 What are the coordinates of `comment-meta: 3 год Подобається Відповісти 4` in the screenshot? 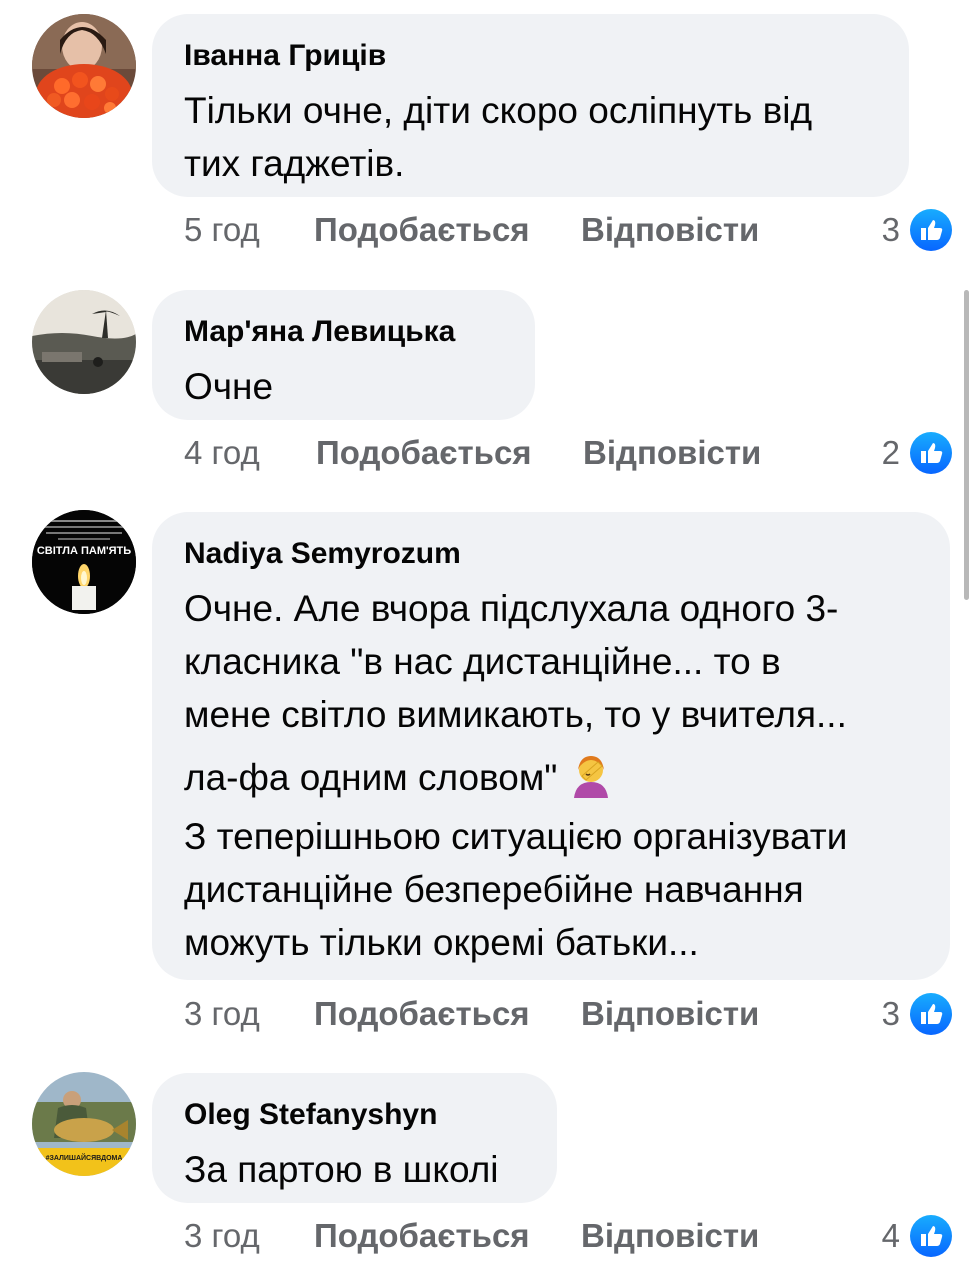 It's located at (568, 1236).